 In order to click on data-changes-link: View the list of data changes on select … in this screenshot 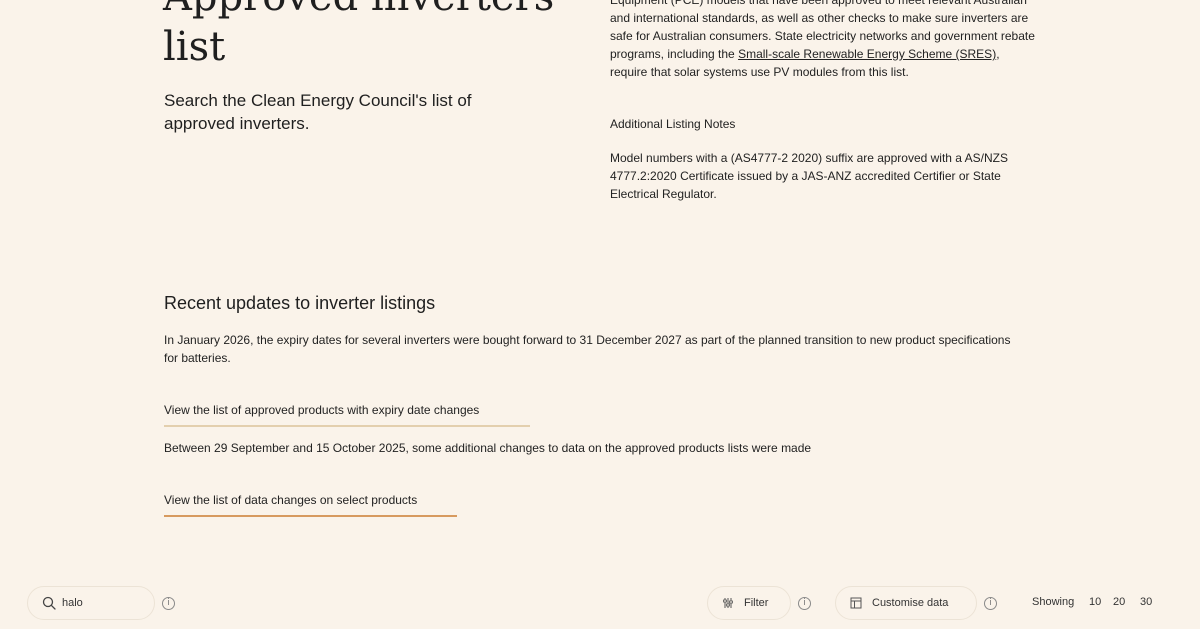, I will do `click(310, 504)`.